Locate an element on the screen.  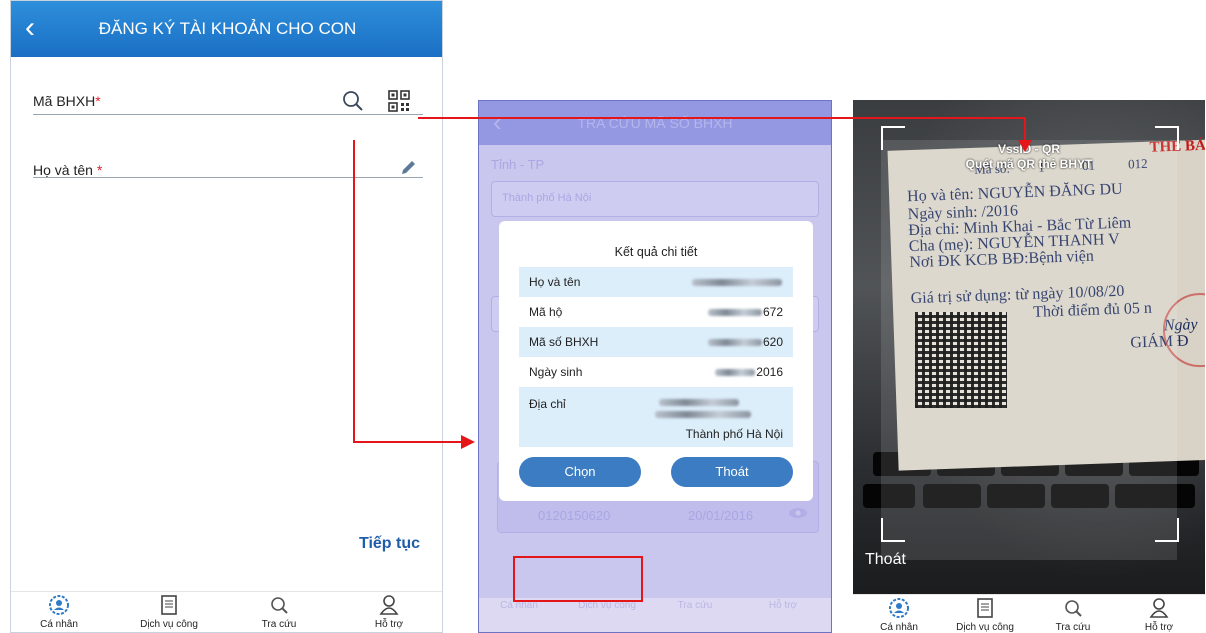
search-icon is located at coordinates (353, 101).